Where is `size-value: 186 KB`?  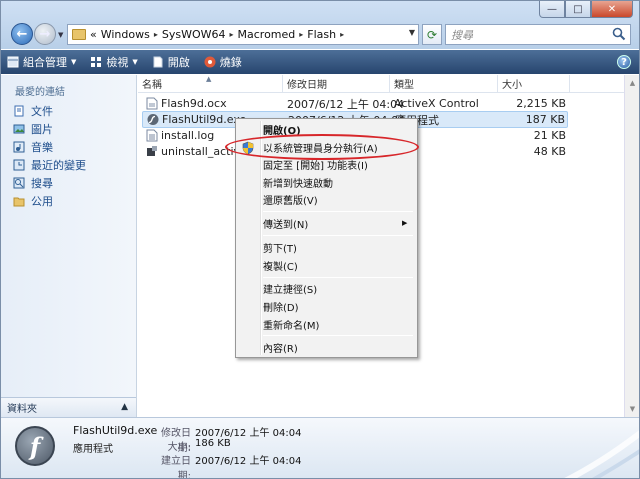
size-value: 186 KB is located at coordinates (213, 443).